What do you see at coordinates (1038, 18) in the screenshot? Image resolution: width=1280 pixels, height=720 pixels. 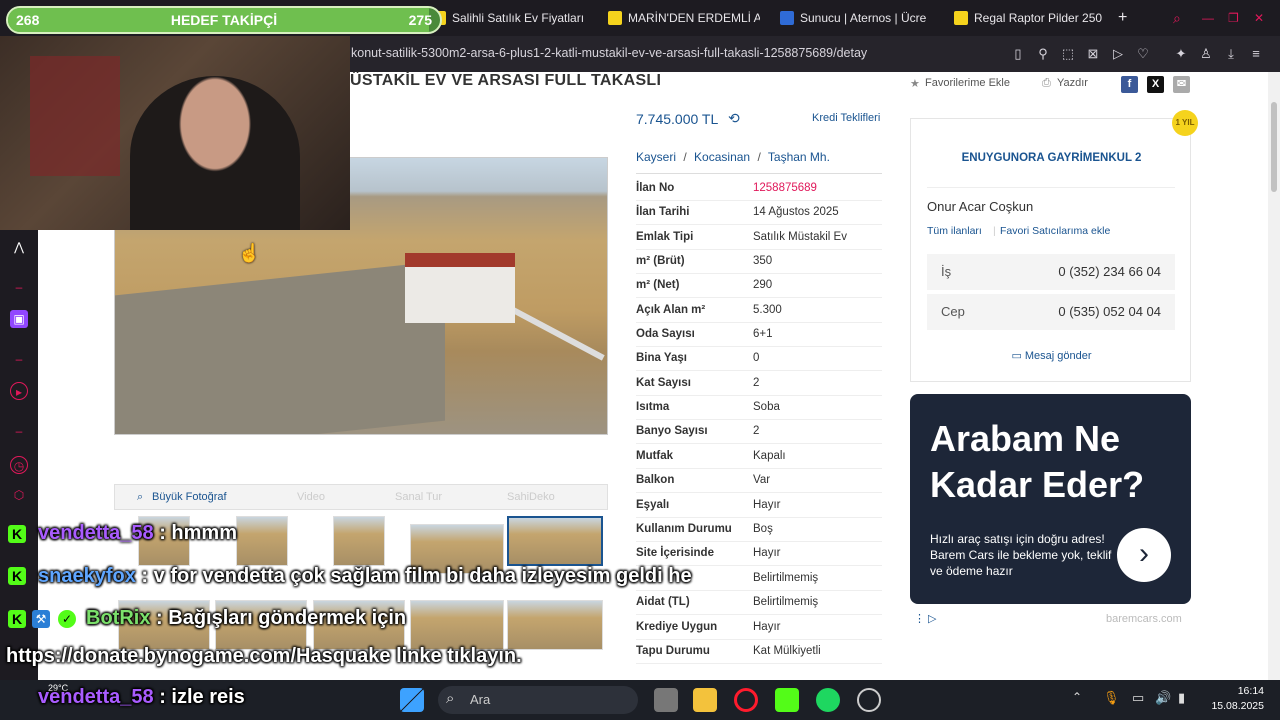 I see `tab-label: Regal Raptor Pilder 250` at bounding box center [1038, 18].